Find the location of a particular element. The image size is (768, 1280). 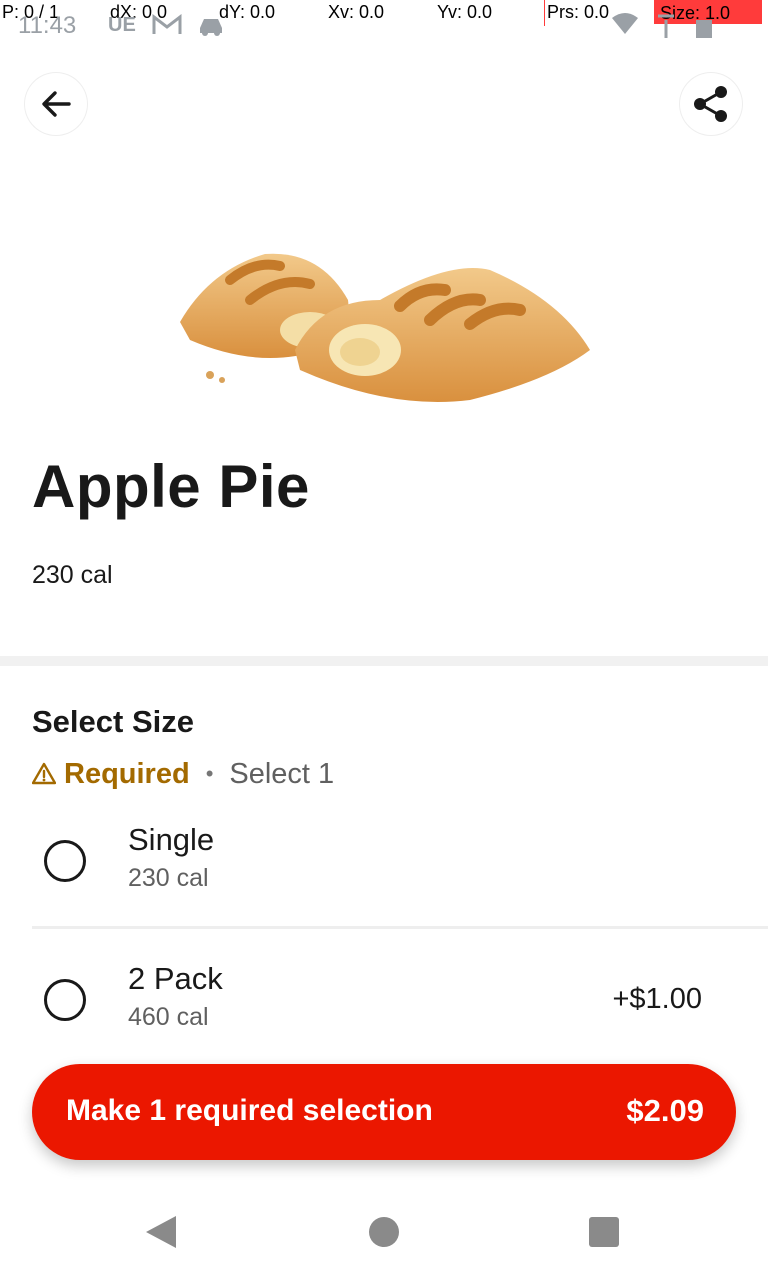

warning-icon is located at coordinates (44, 773).